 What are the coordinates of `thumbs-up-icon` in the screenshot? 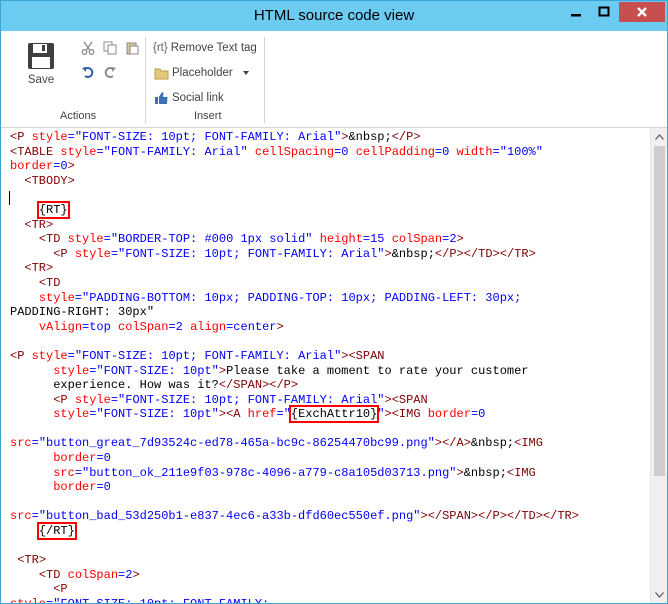 It's located at (161, 98).